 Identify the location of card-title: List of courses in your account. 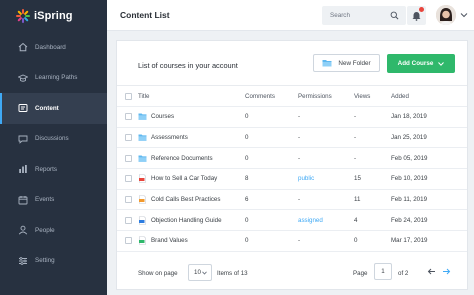
(188, 65).